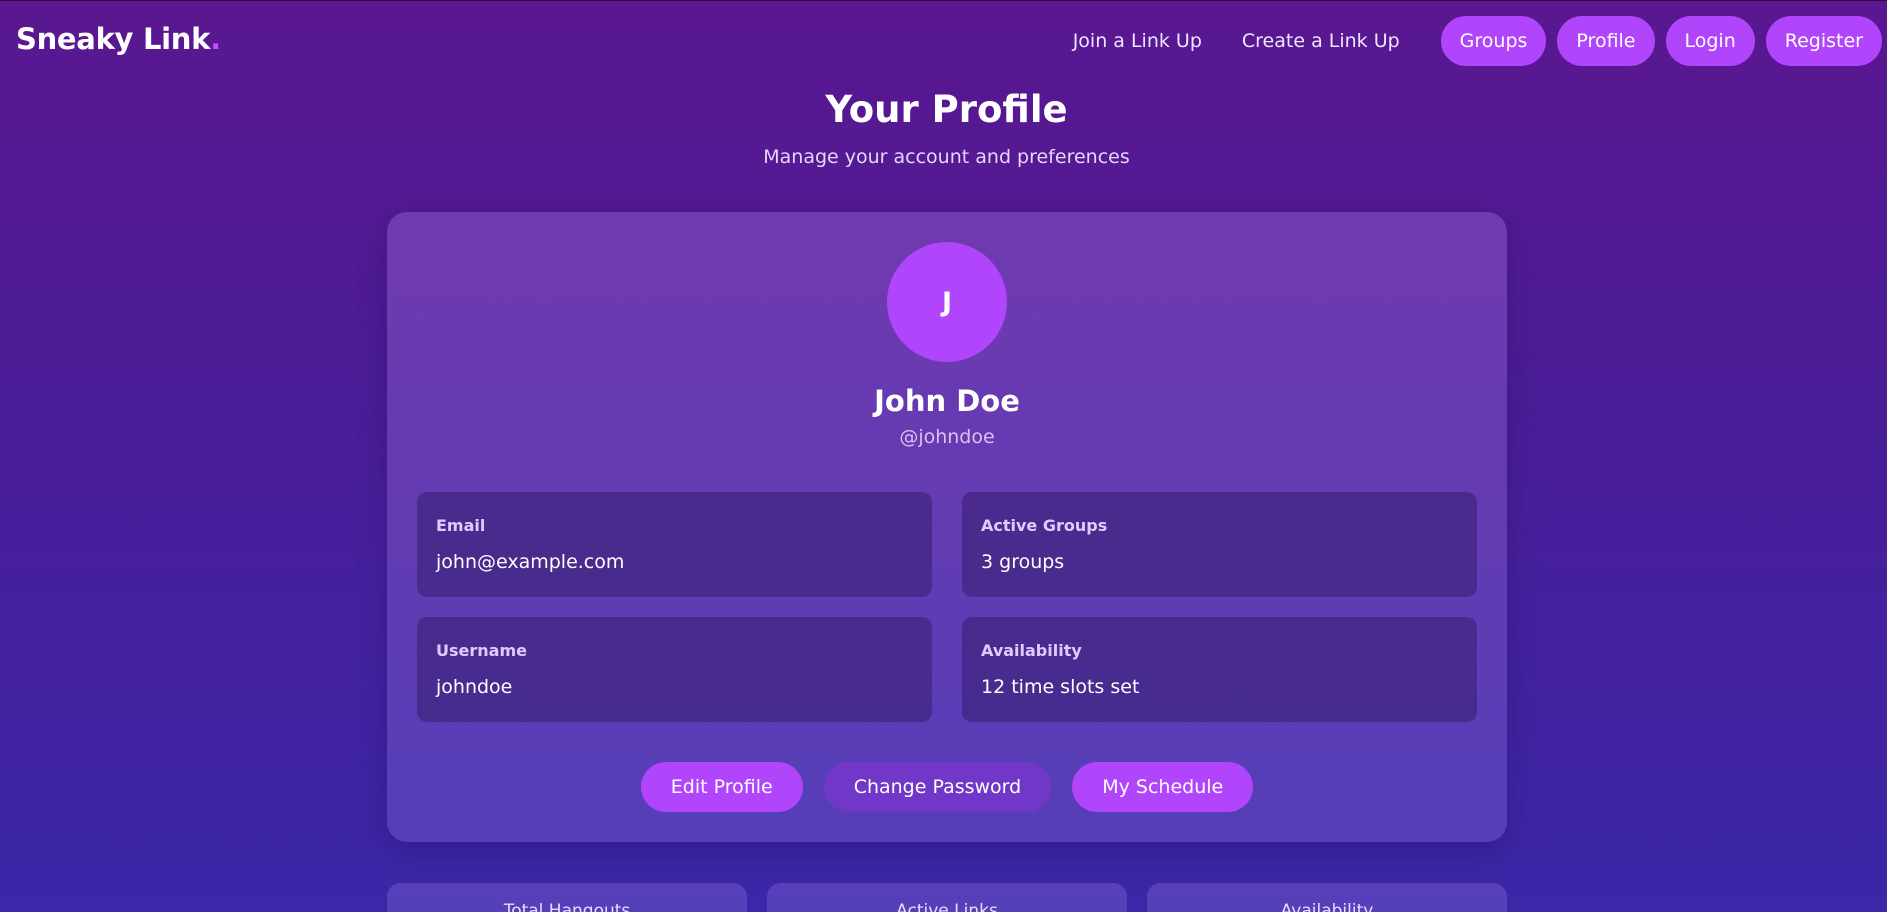  What do you see at coordinates (530, 562) in the screenshot?
I see `email-value: john@example.com` at bounding box center [530, 562].